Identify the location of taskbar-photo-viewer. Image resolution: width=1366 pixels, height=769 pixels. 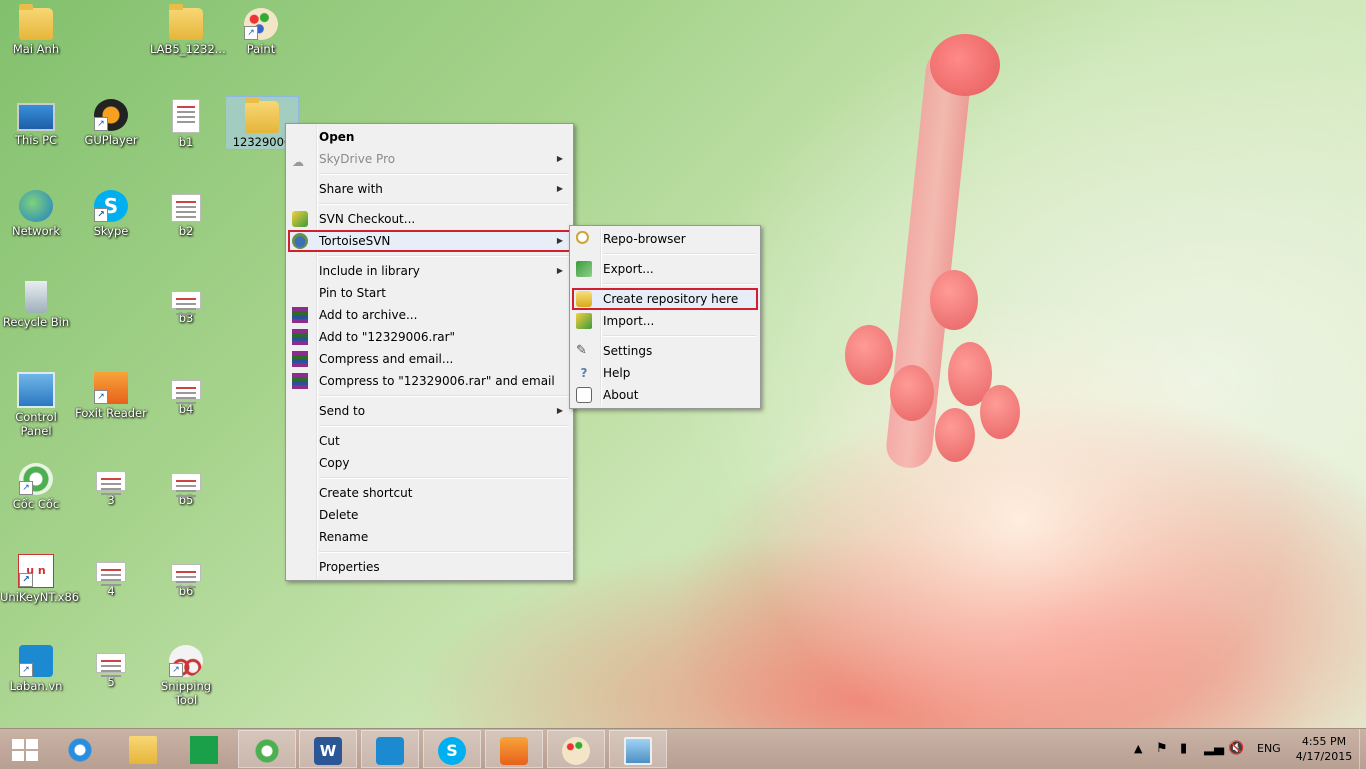
(638, 749).